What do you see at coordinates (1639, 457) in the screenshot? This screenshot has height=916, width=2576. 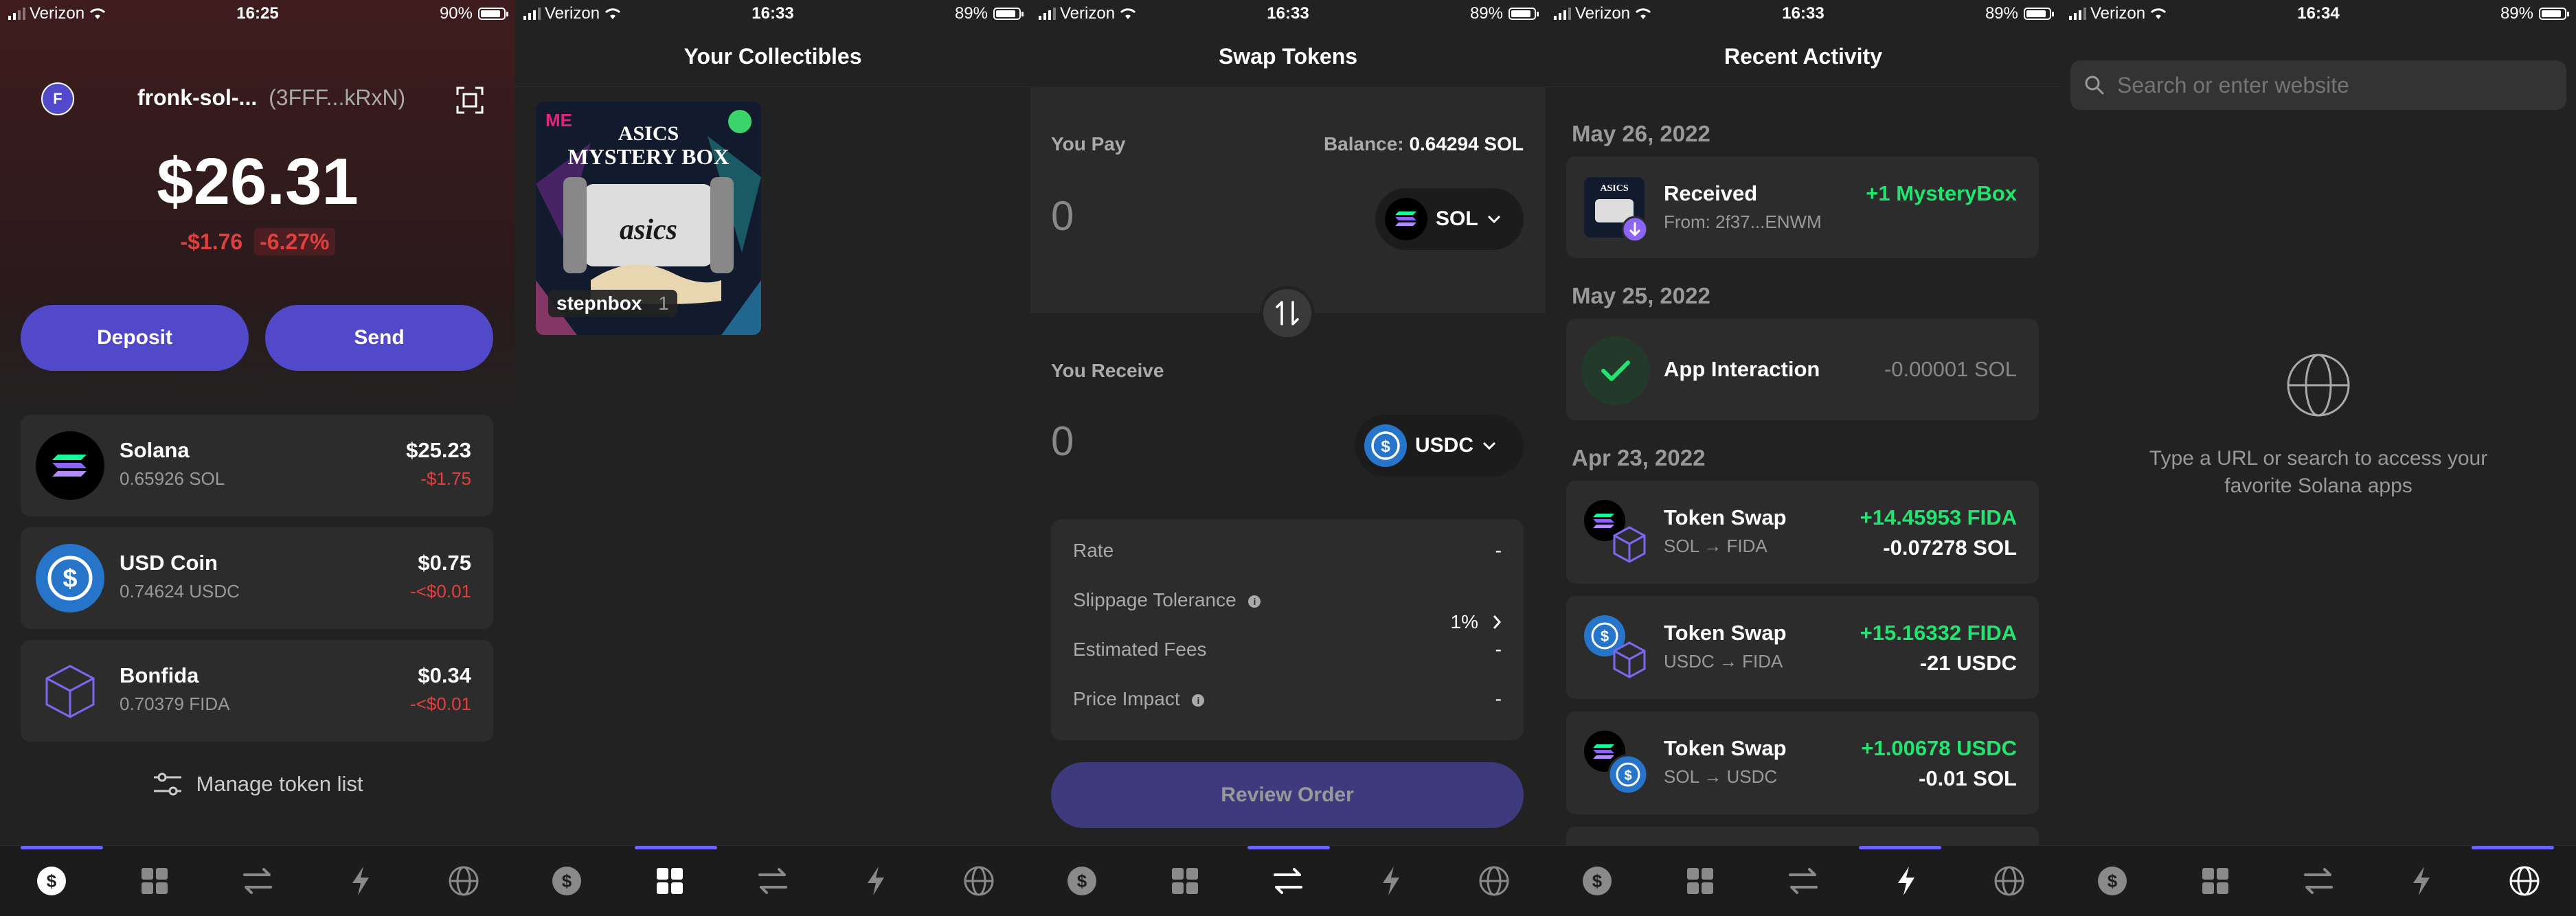 I see `date-heading: Apr 23, 2022` at bounding box center [1639, 457].